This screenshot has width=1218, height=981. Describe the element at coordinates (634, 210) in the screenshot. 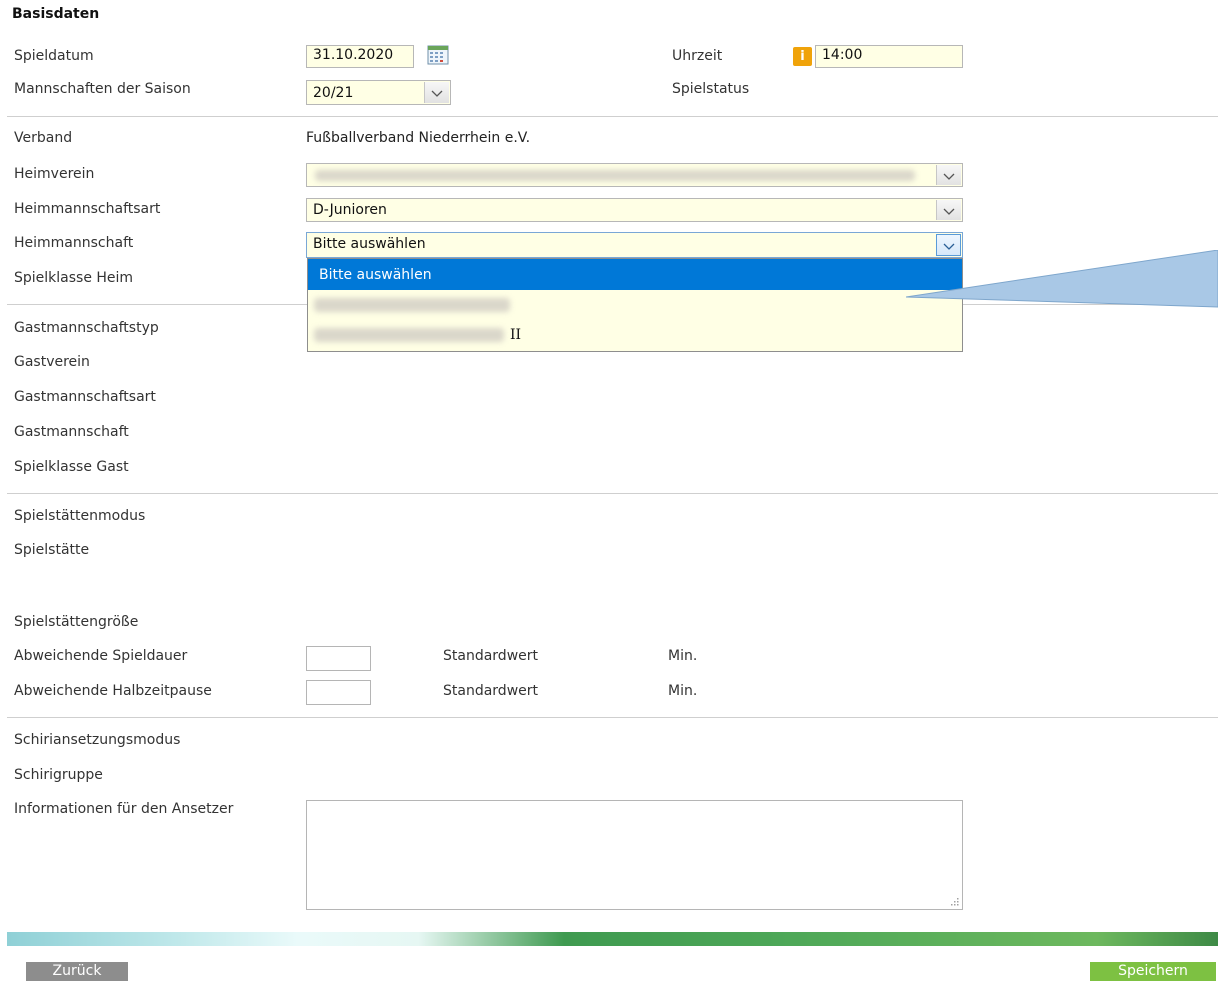

I see `heimmannschaftsart-select: D-Junioren` at that location.